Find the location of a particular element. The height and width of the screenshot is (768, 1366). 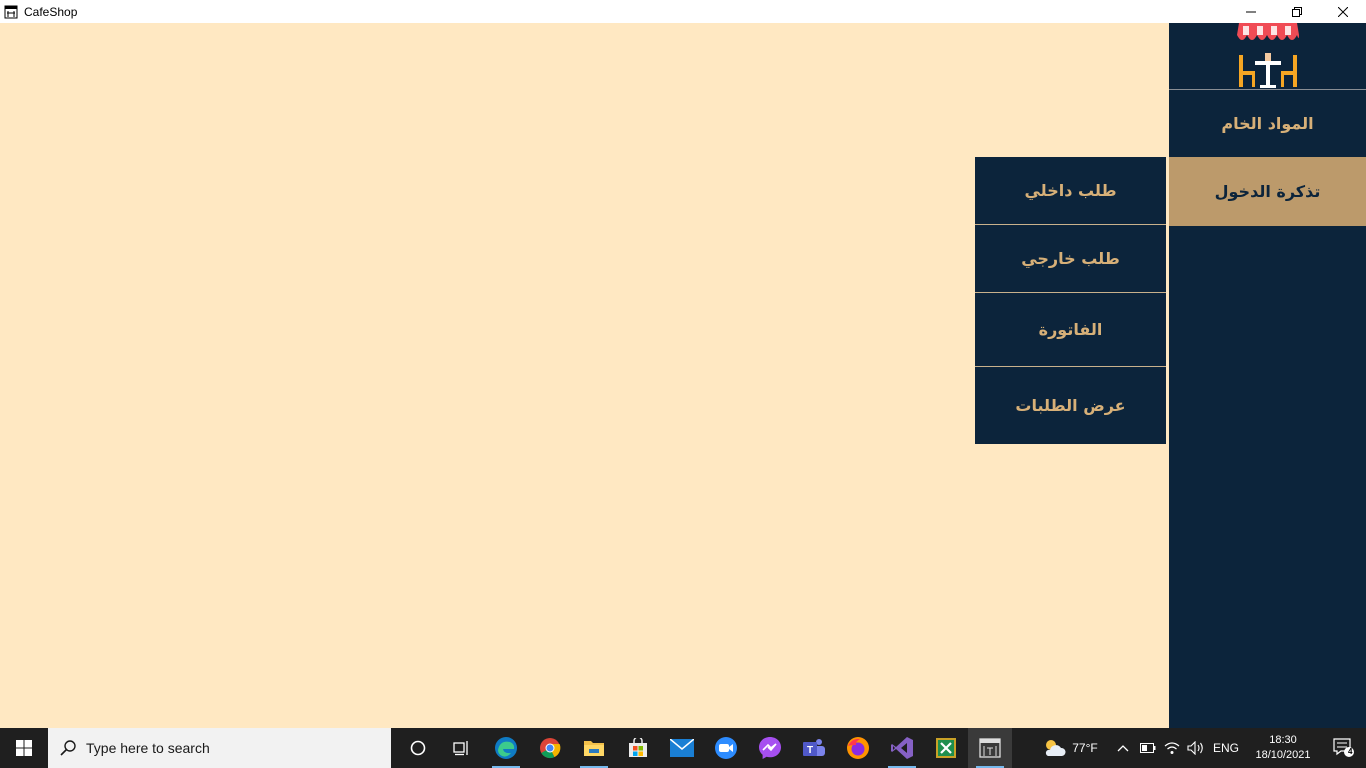

weather-partly-cloudy-icon is located at coordinates (1056, 748).